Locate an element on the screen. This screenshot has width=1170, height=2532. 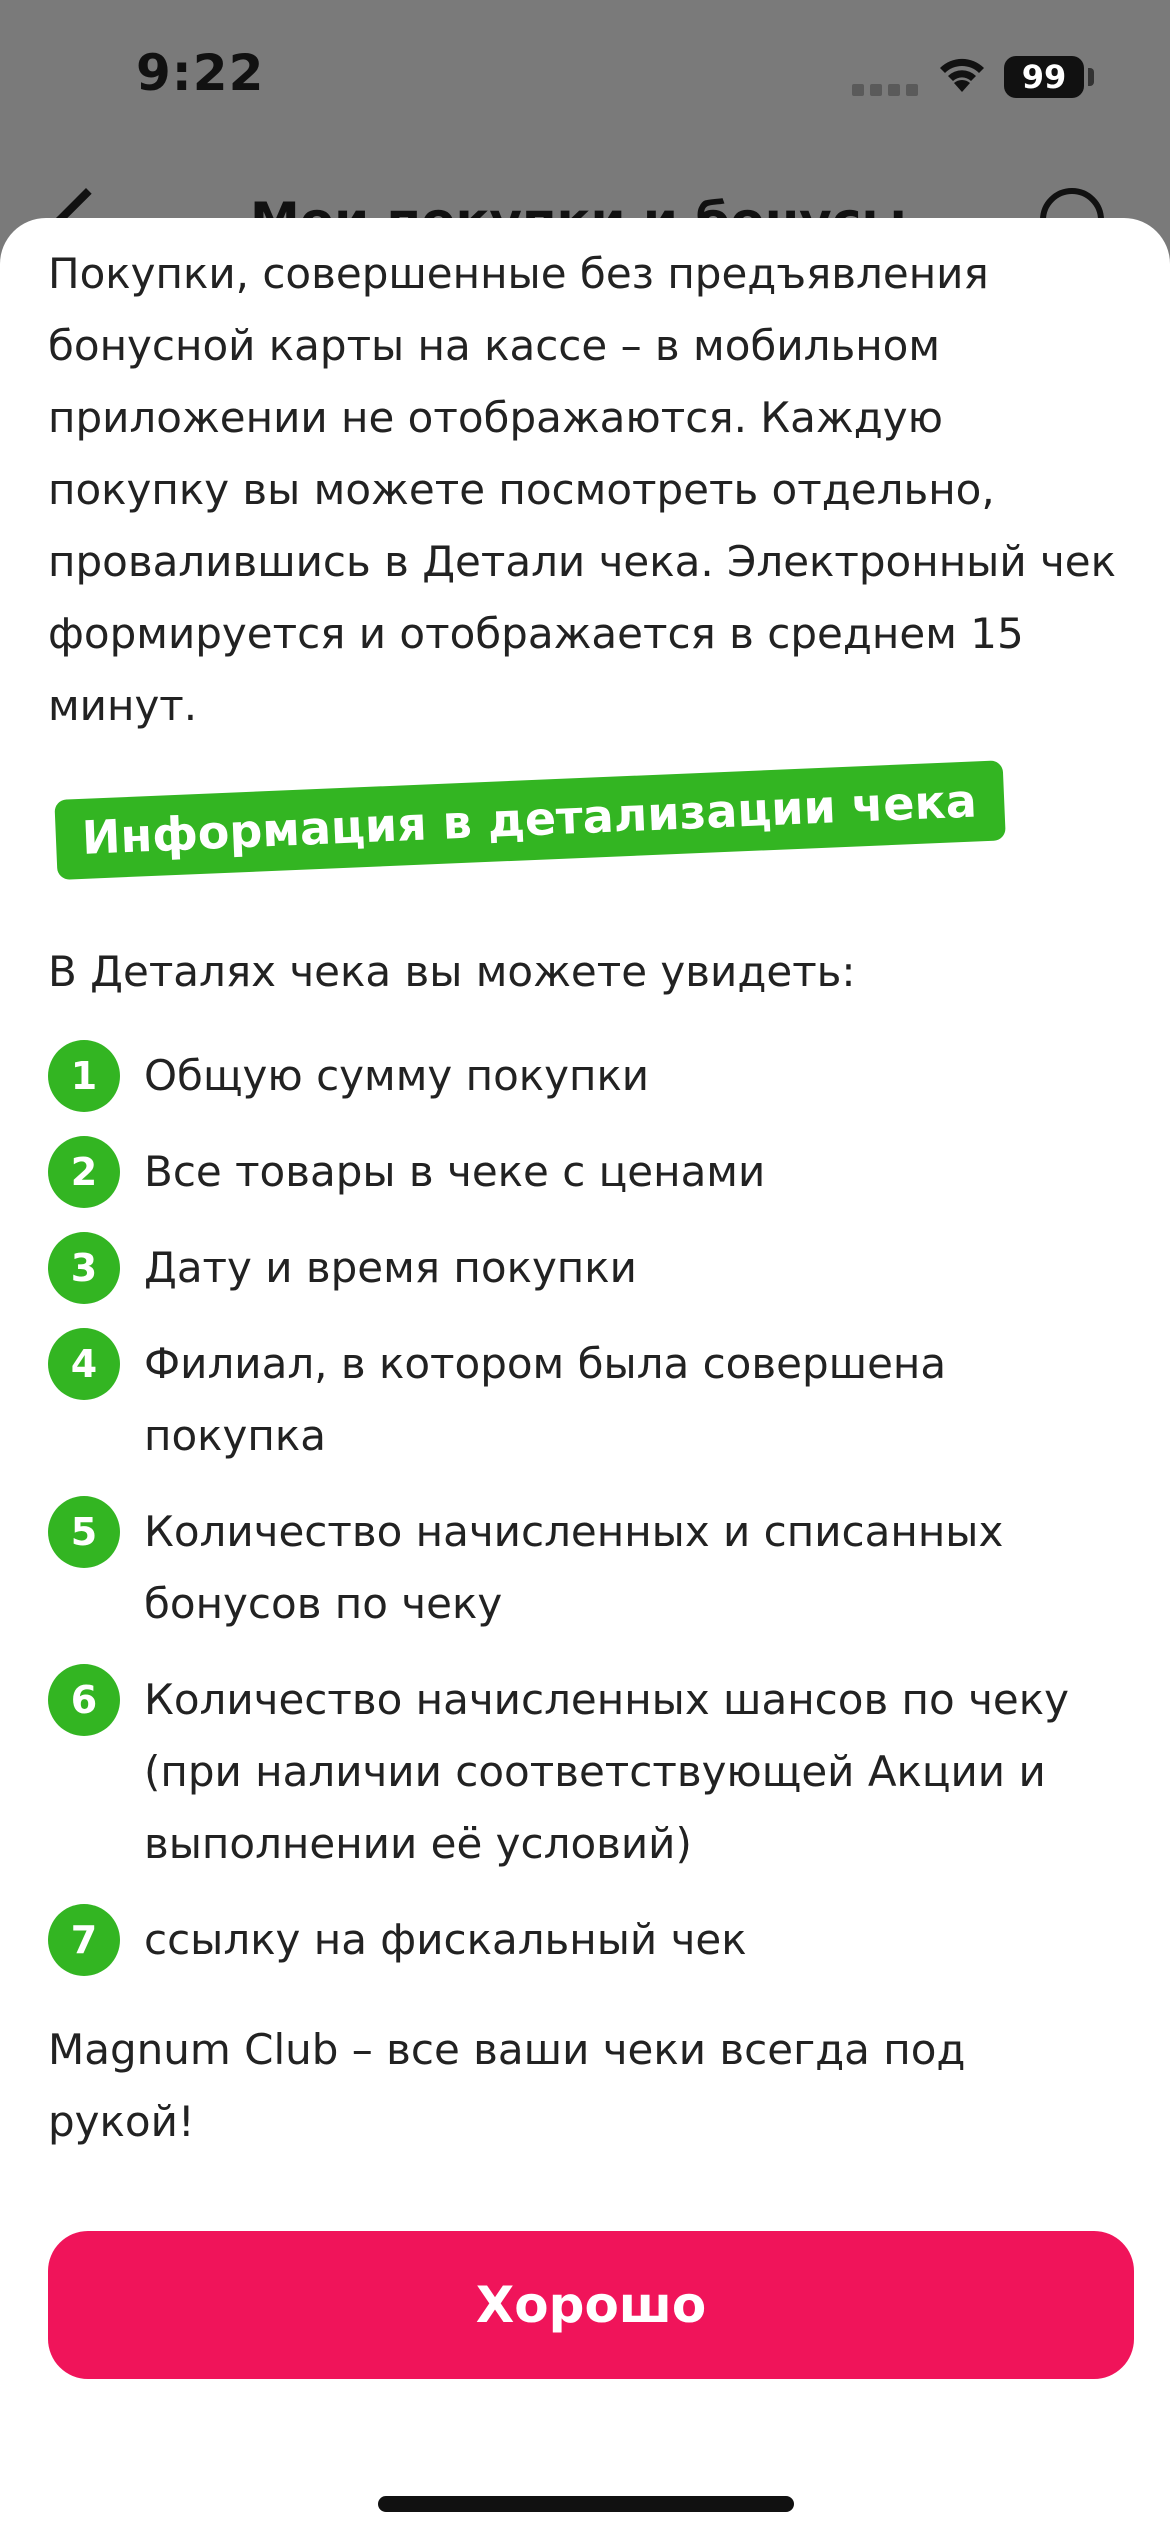
status-bar: 9:22 99 is located at coordinates (585, 75).